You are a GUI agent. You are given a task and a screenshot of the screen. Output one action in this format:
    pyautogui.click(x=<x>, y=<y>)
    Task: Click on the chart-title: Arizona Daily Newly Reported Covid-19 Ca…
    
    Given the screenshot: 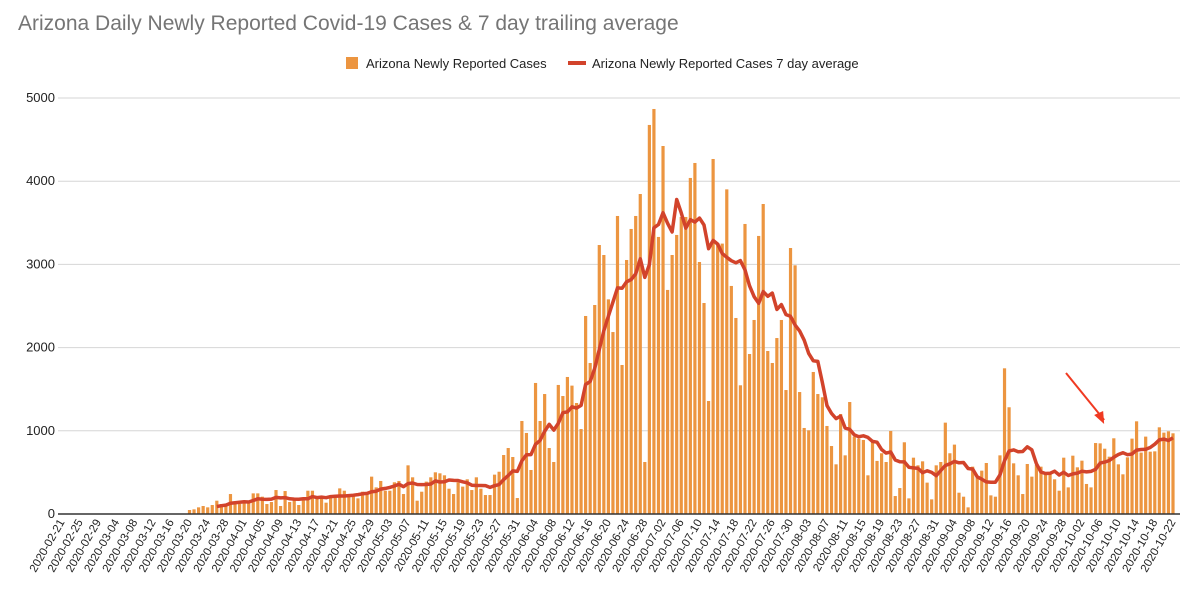 What is the action you would take?
    pyautogui.click(x=348, y=23)
    